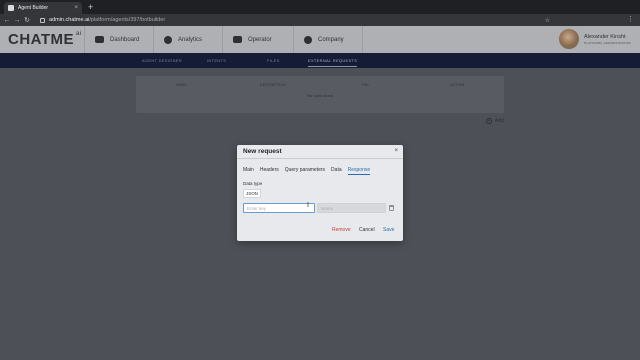 This screenshot has width=640, height=360. I want to click on tab-query-parameters: Query parameters, so click(305, 171).